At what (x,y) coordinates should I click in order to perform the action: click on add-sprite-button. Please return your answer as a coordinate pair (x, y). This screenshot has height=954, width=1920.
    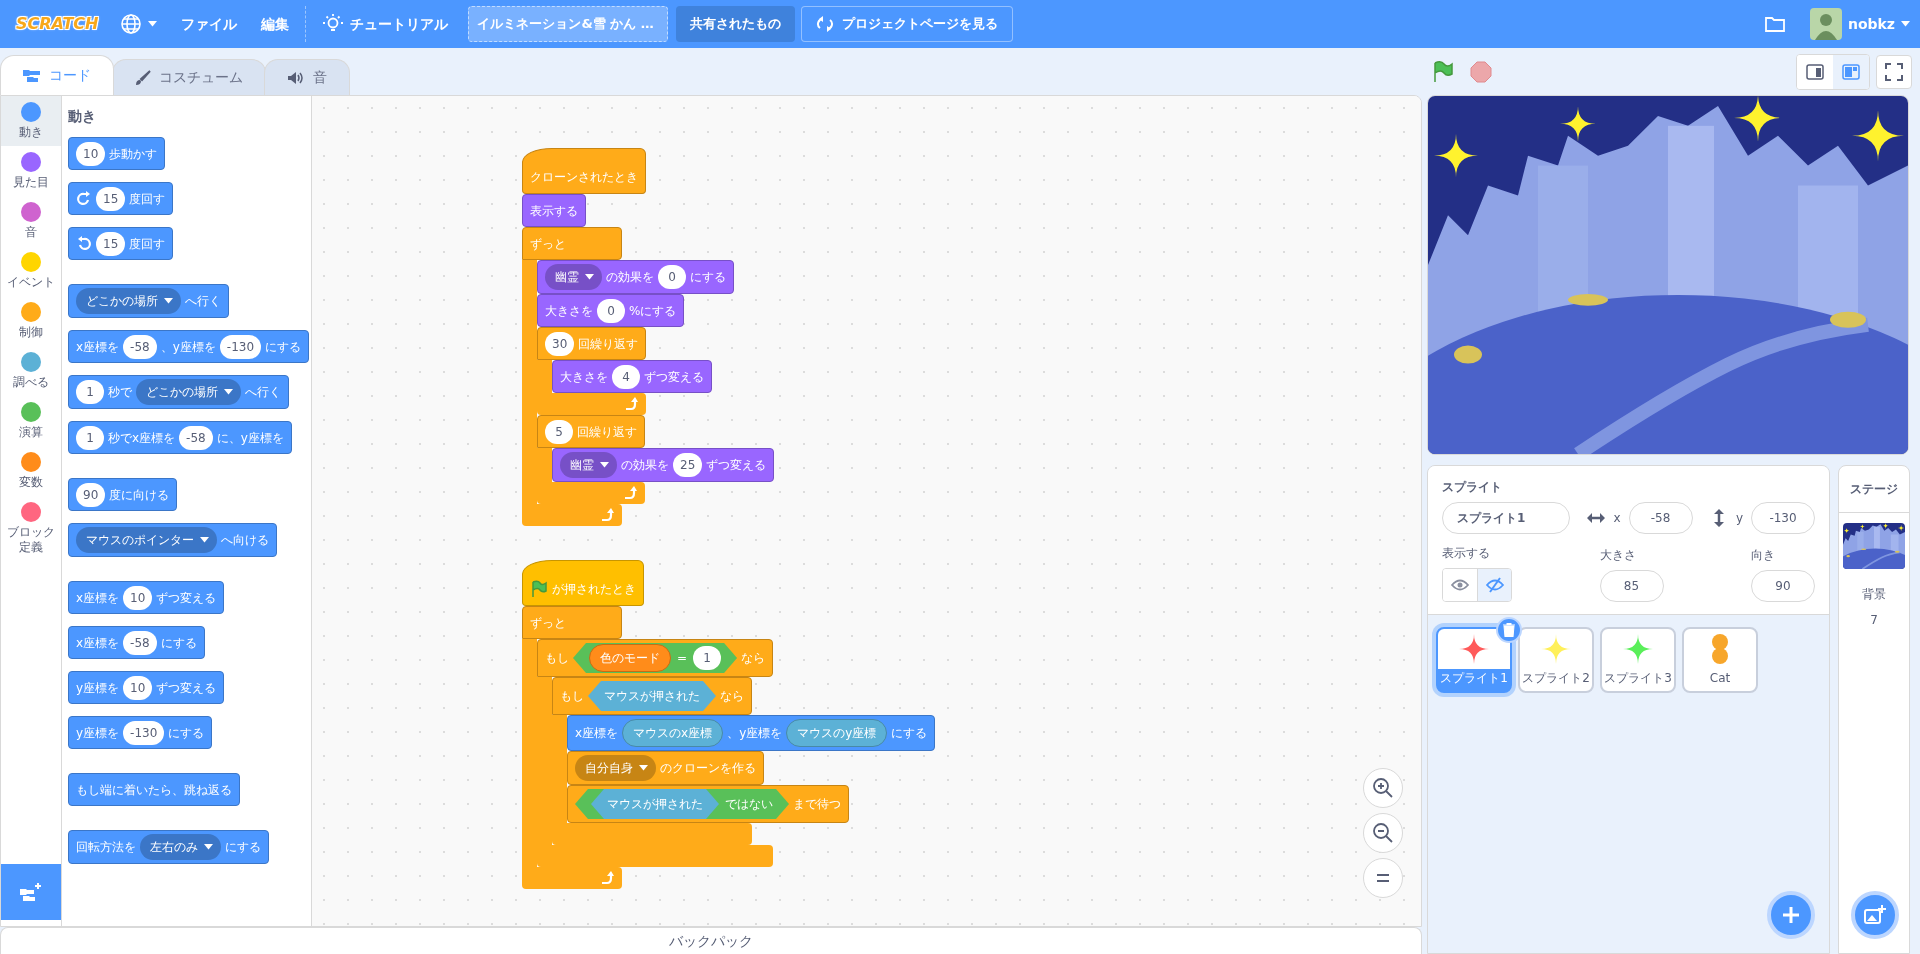
    Looking at the image, I should click on (1791, 915).